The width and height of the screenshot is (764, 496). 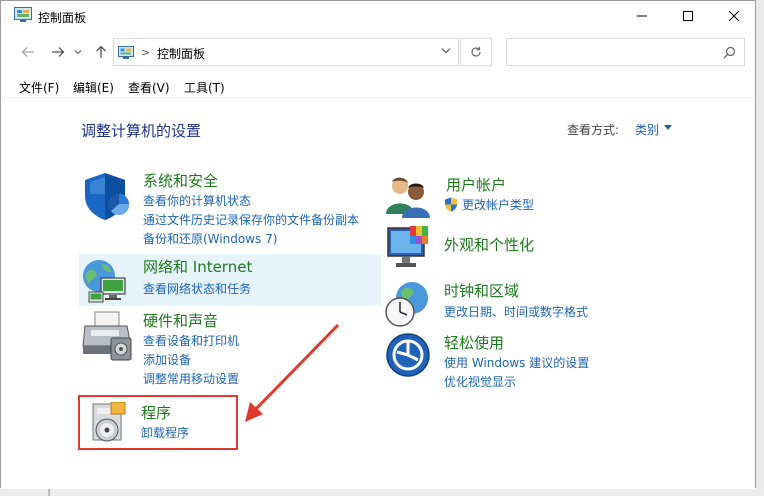 I want to click on category-title-hardware-sound: 硬件和声音, so click(x=180, y=320).